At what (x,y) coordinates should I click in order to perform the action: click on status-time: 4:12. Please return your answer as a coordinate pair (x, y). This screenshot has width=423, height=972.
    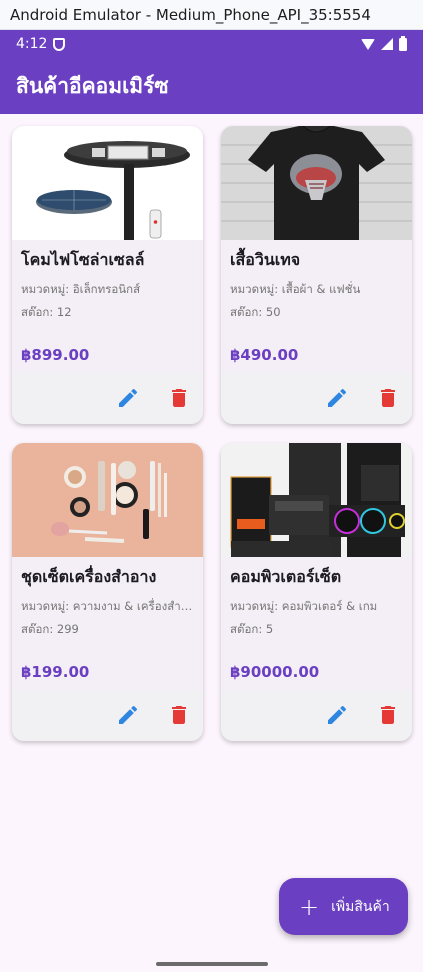
    Looking at the image, I should click on (32, 44).